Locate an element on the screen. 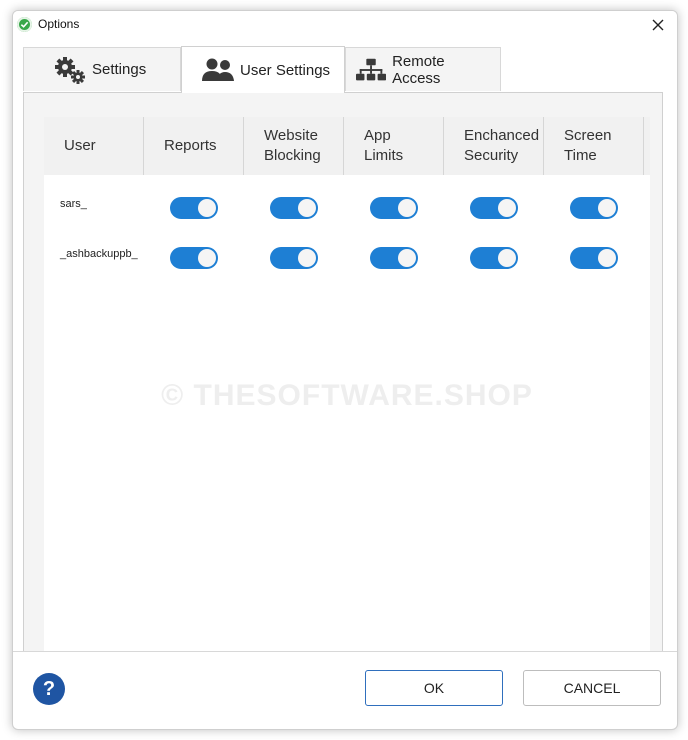  tab-remote-access: Remote Access is located at coordinates (423, 69).